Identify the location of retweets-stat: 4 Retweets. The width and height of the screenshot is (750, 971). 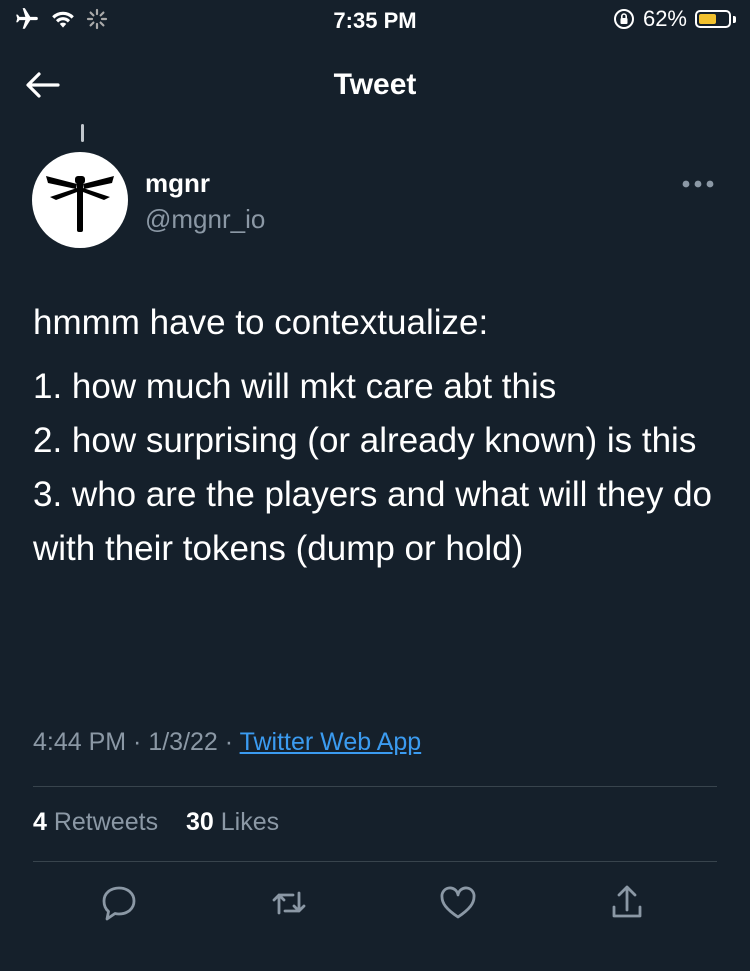
(95, 822).